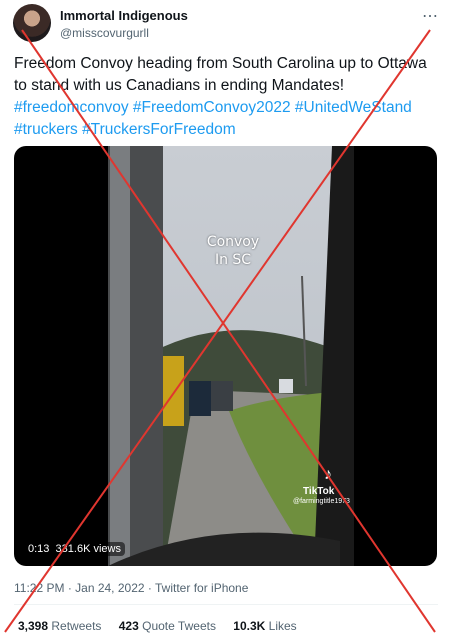 Image resolution: width=450 pixels, height=640 pixels. Describe the element at coordinates (39, 588) in the screenshot. I see `tweet-time: 11:22 PM` at that location.